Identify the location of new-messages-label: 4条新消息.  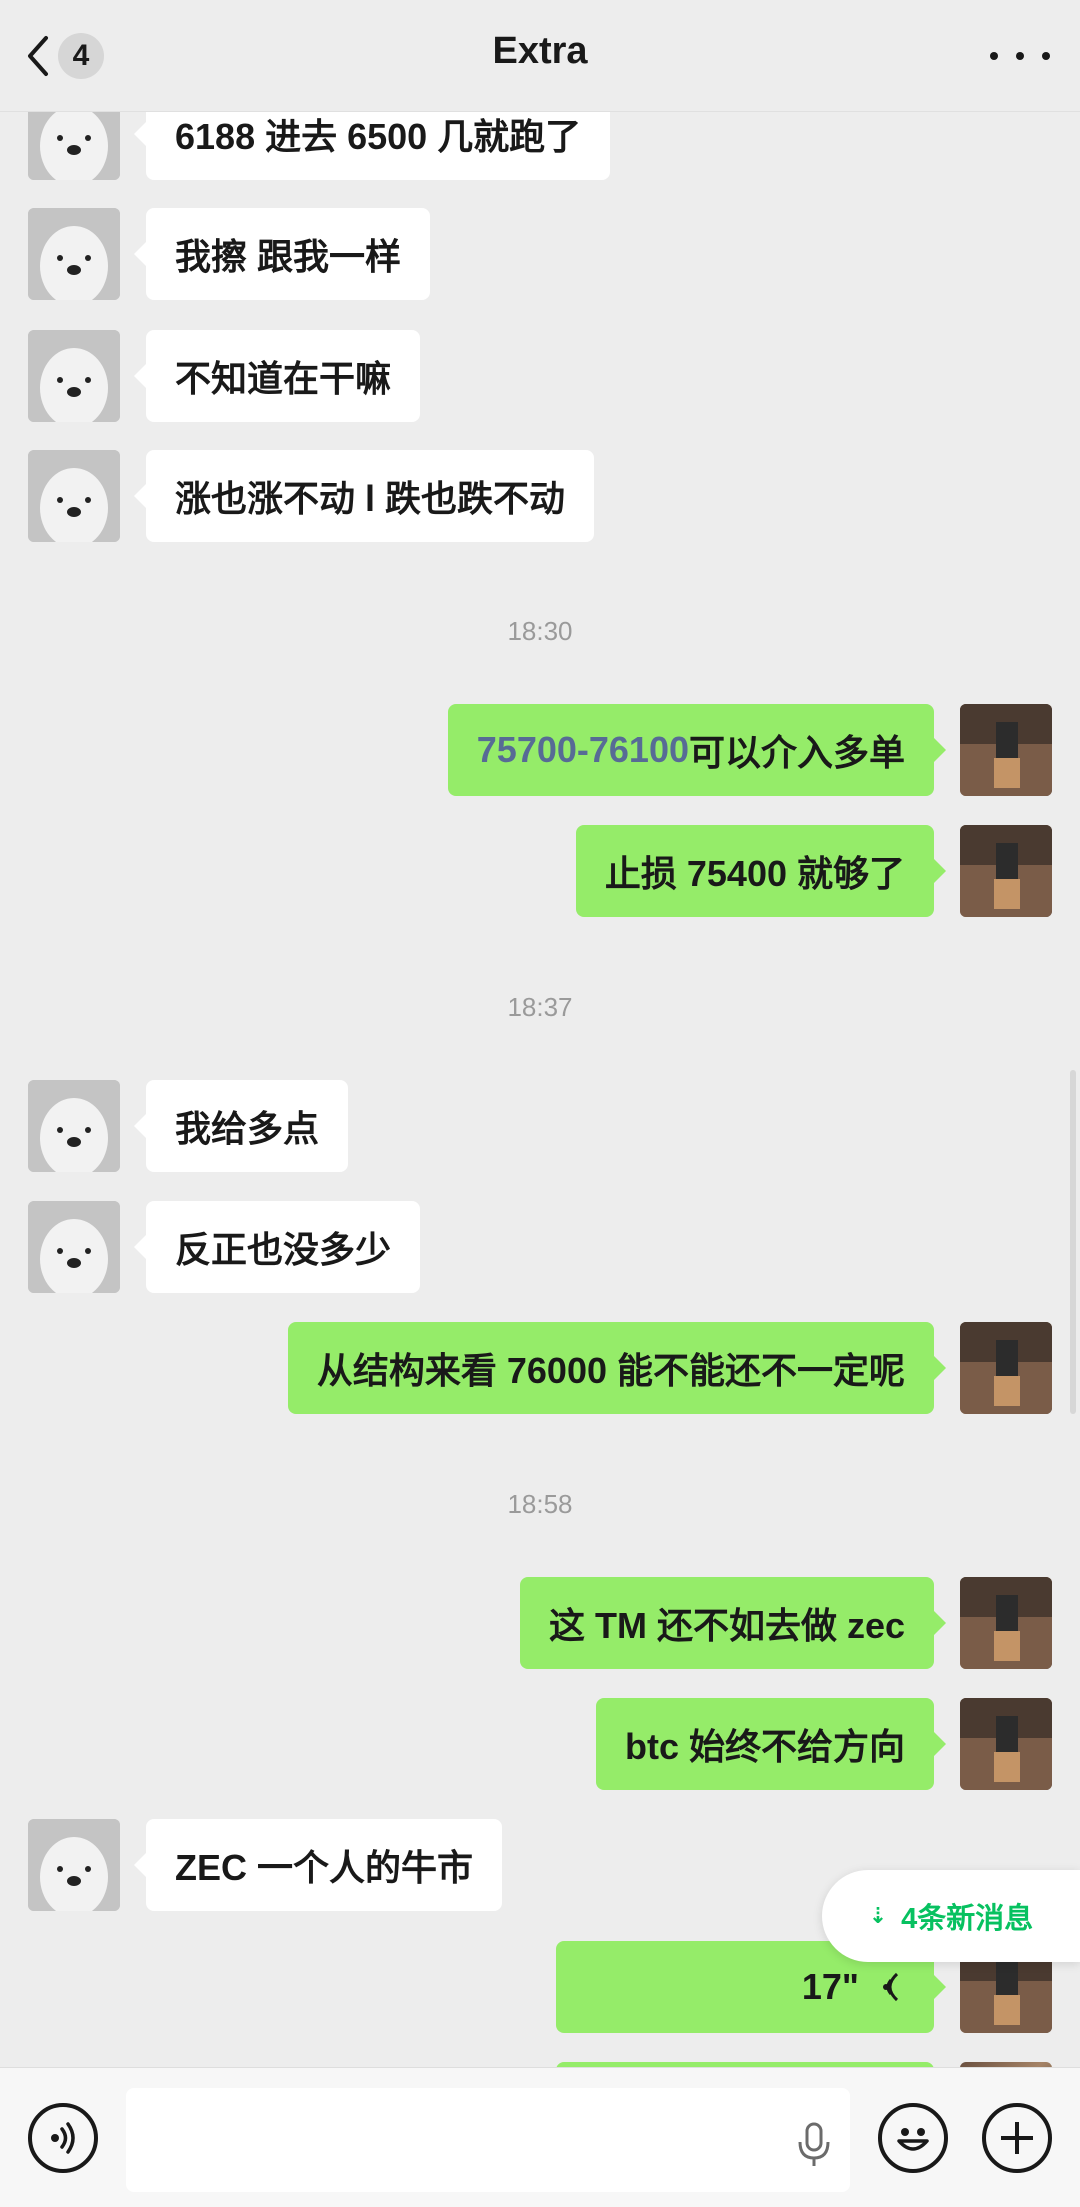
(967, 1919).